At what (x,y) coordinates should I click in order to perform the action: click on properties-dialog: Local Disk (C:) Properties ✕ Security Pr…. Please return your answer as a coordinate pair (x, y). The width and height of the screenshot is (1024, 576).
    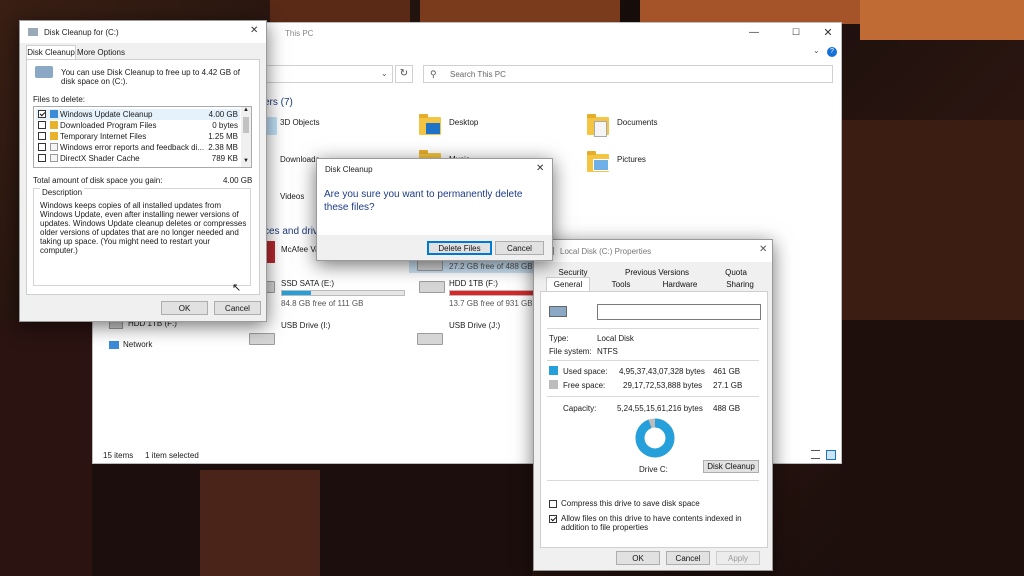
    Looking at the image, I should click on (653, 405).